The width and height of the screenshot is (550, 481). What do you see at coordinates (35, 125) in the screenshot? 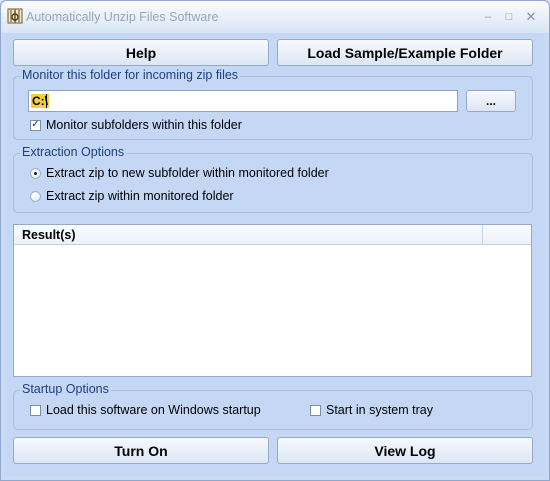
I see `monitor-subfolders-checkbox: ✓` at bounding box center [35, 125].